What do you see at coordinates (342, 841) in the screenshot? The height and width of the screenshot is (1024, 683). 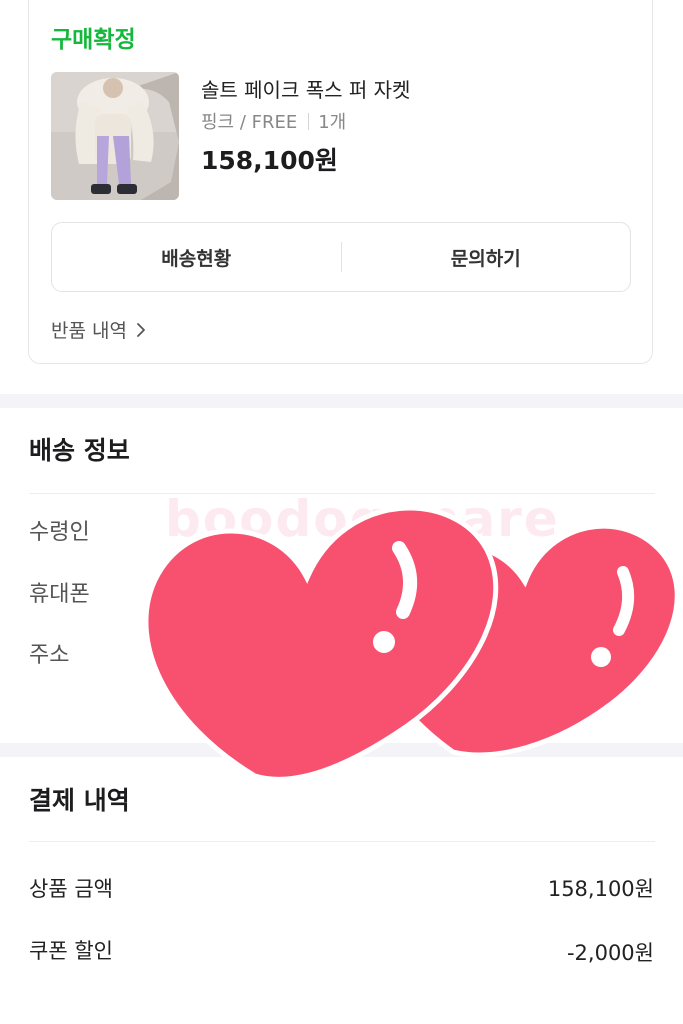 I see `payment-divider` at bounding box center [342, 841].